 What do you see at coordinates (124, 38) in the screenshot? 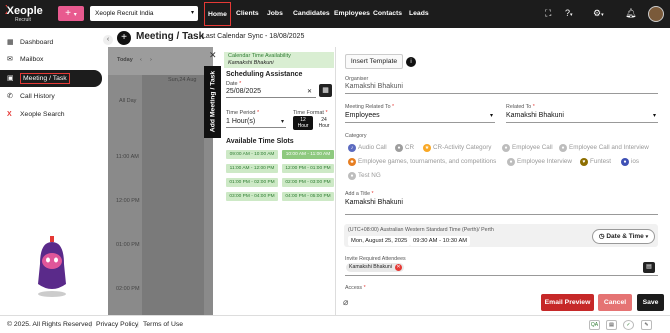
I see `add-meeting-button: +` at bounding box center [124, 38].